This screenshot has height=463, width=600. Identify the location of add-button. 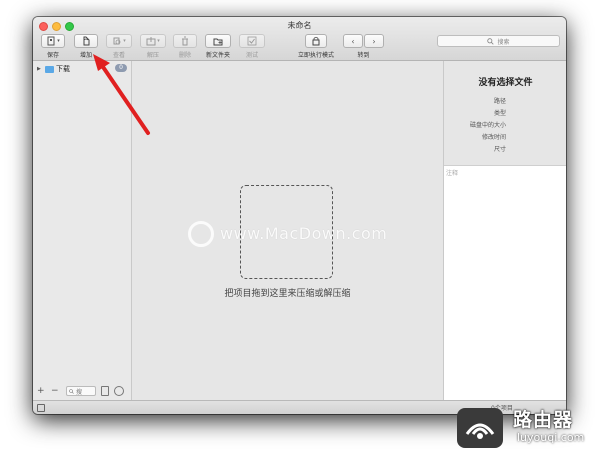
(86, 41).